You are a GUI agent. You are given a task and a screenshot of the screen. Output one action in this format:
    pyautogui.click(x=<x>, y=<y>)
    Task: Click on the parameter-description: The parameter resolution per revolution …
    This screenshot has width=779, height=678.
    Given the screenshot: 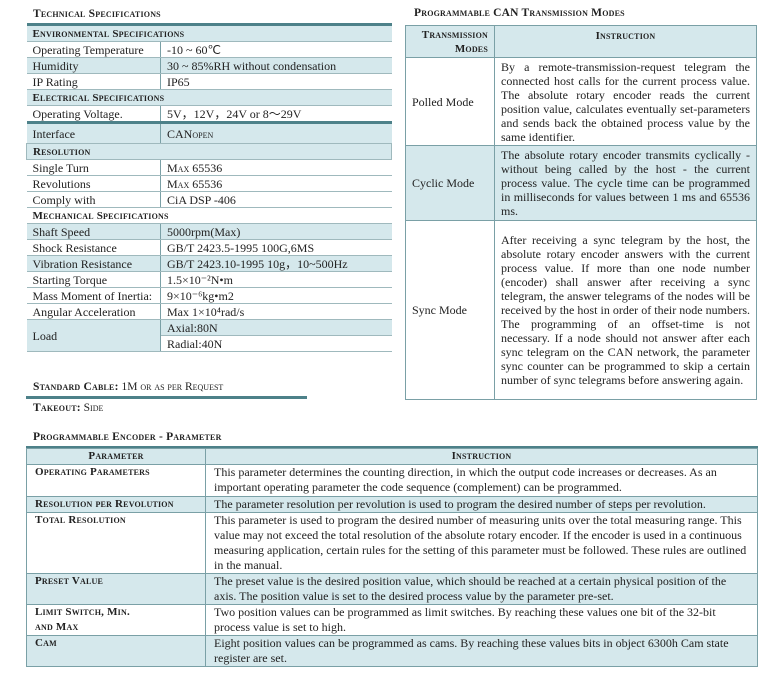 What is the action you would take?
    pyautogui.click(x=481, y=504)
    